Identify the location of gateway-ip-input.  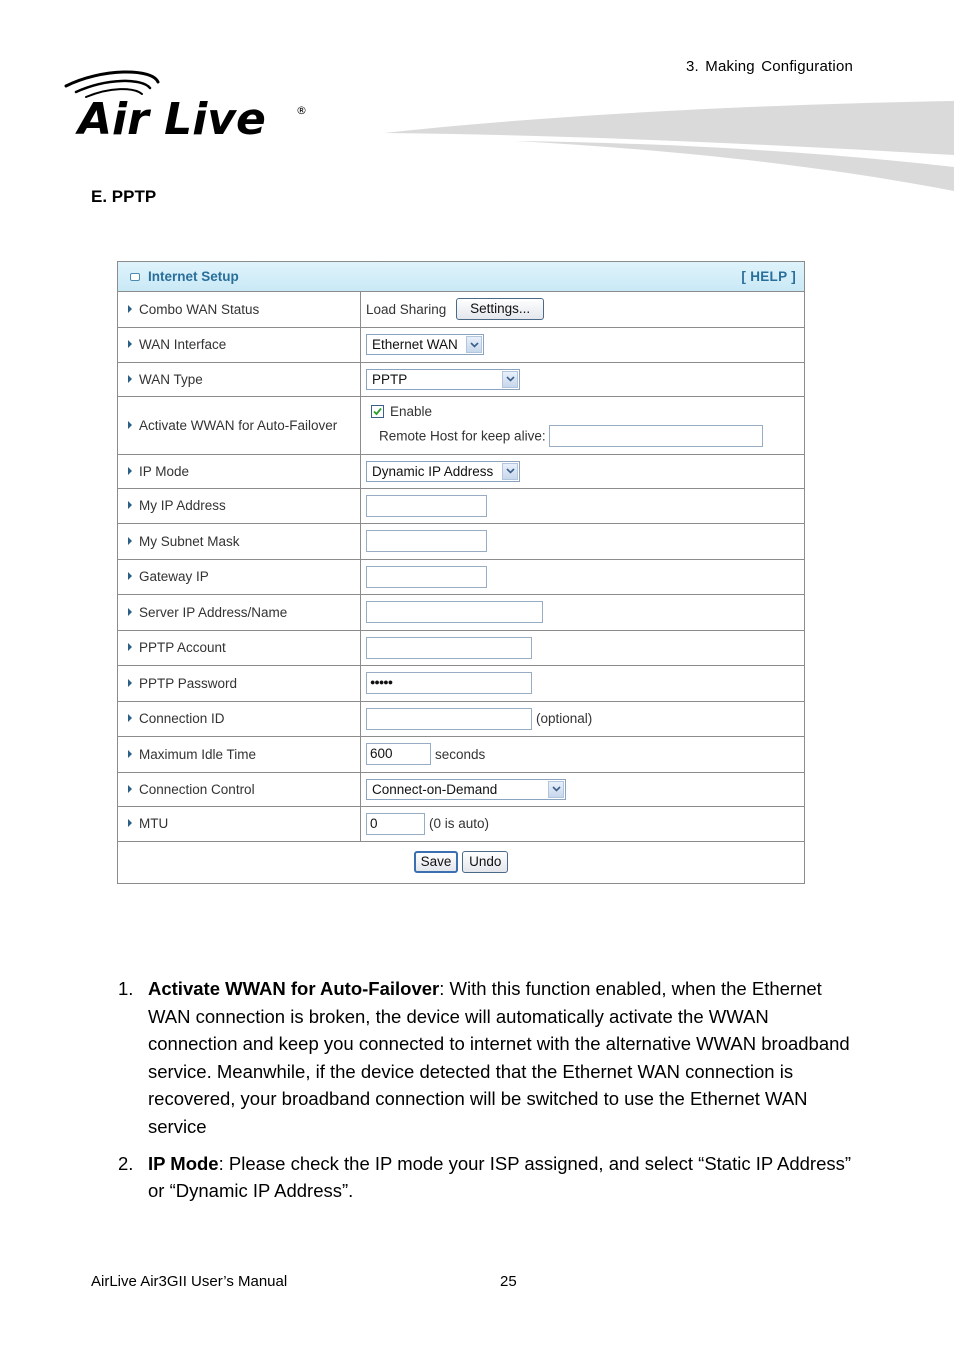
(426, 576).